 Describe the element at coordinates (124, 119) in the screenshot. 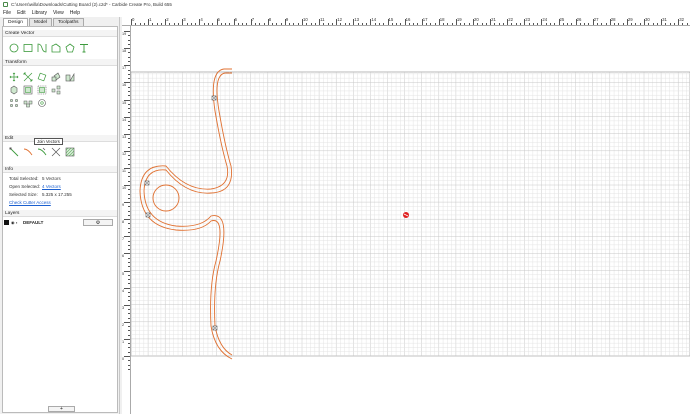

I see `ruler-v-label: 14` at that location.